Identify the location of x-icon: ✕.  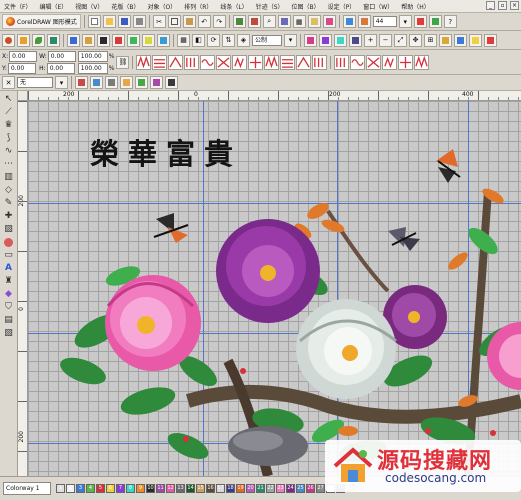
(8, 82).